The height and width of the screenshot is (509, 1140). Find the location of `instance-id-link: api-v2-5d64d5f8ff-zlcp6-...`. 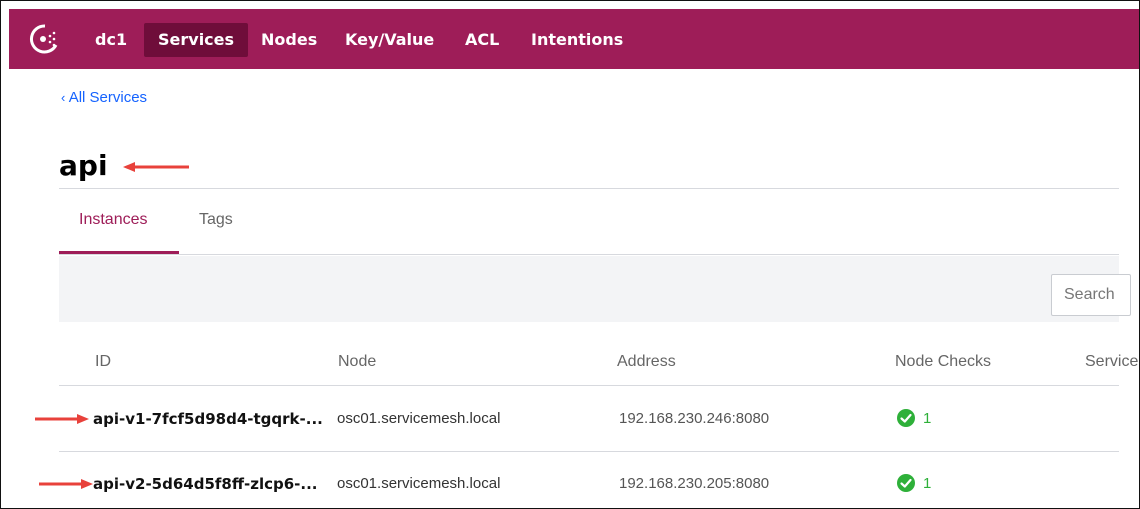

instance-id-link: api-v2-5d64d5f8ff-zlcp6-... is located at coordinates (205, 484).